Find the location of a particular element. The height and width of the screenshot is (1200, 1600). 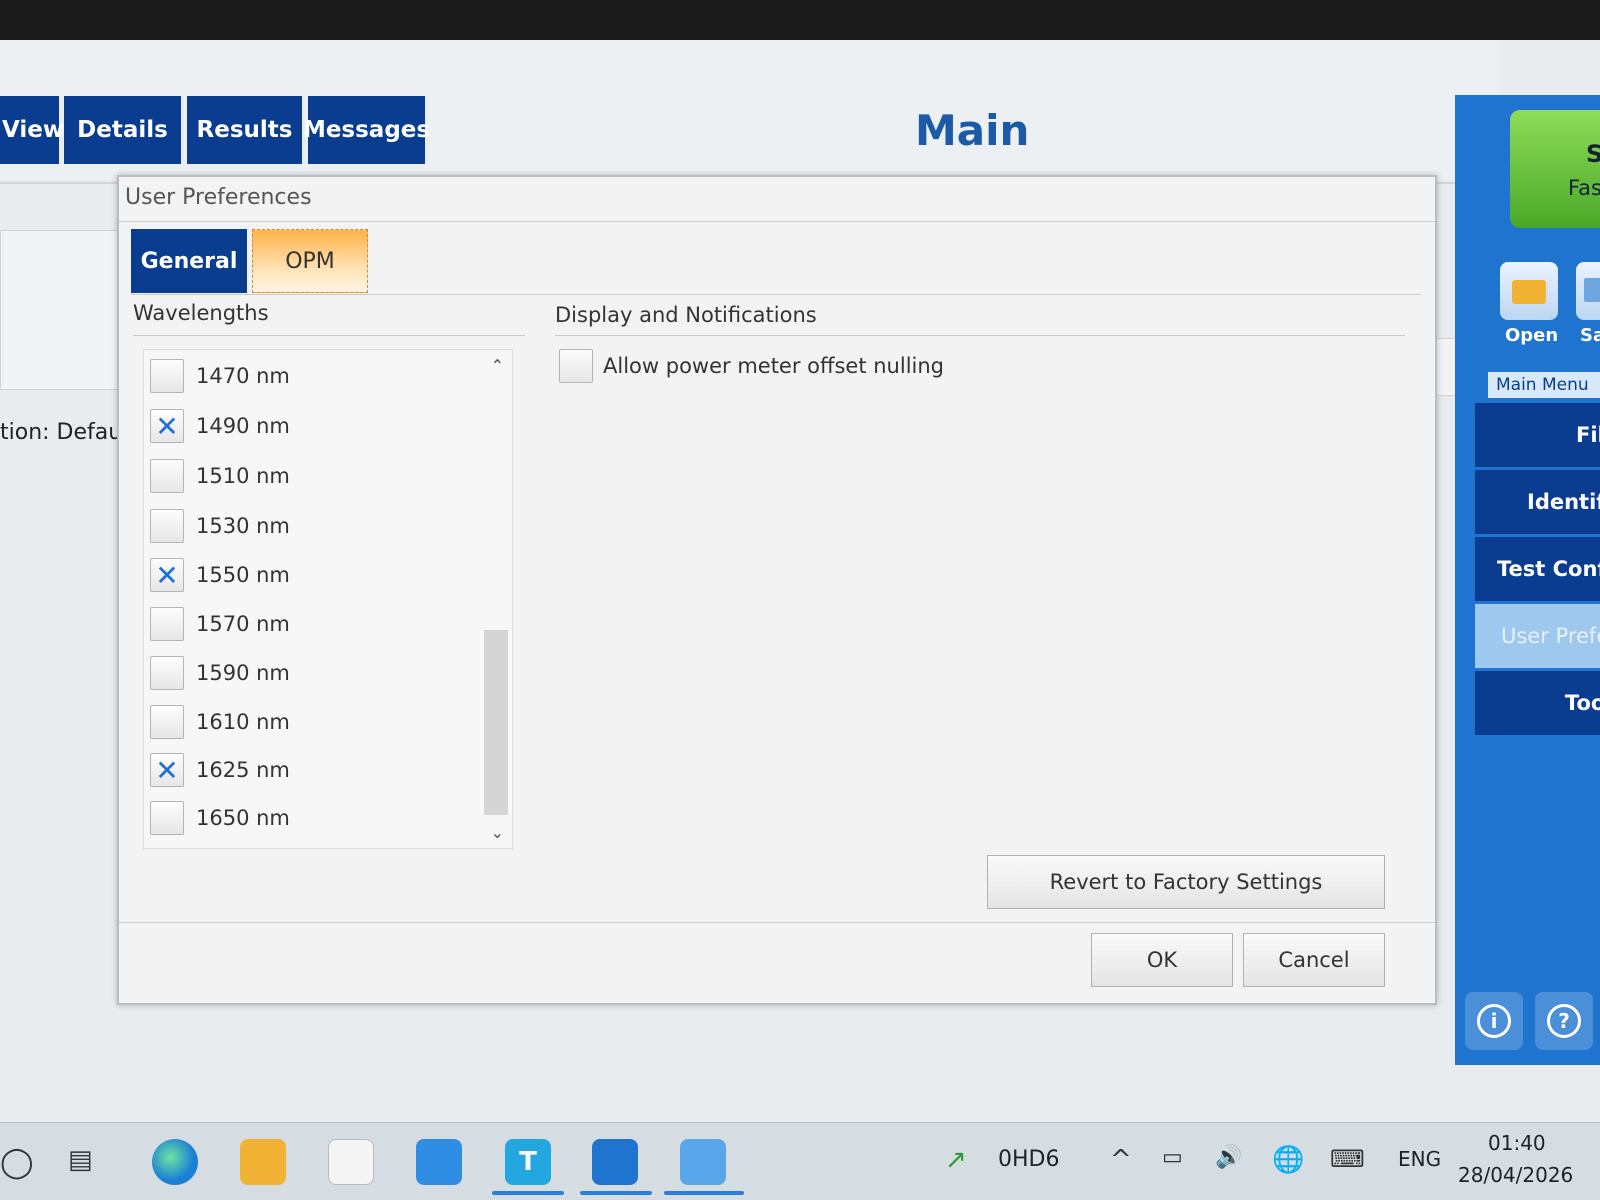

save-label: Sa is located at coordinates (1590, 335).